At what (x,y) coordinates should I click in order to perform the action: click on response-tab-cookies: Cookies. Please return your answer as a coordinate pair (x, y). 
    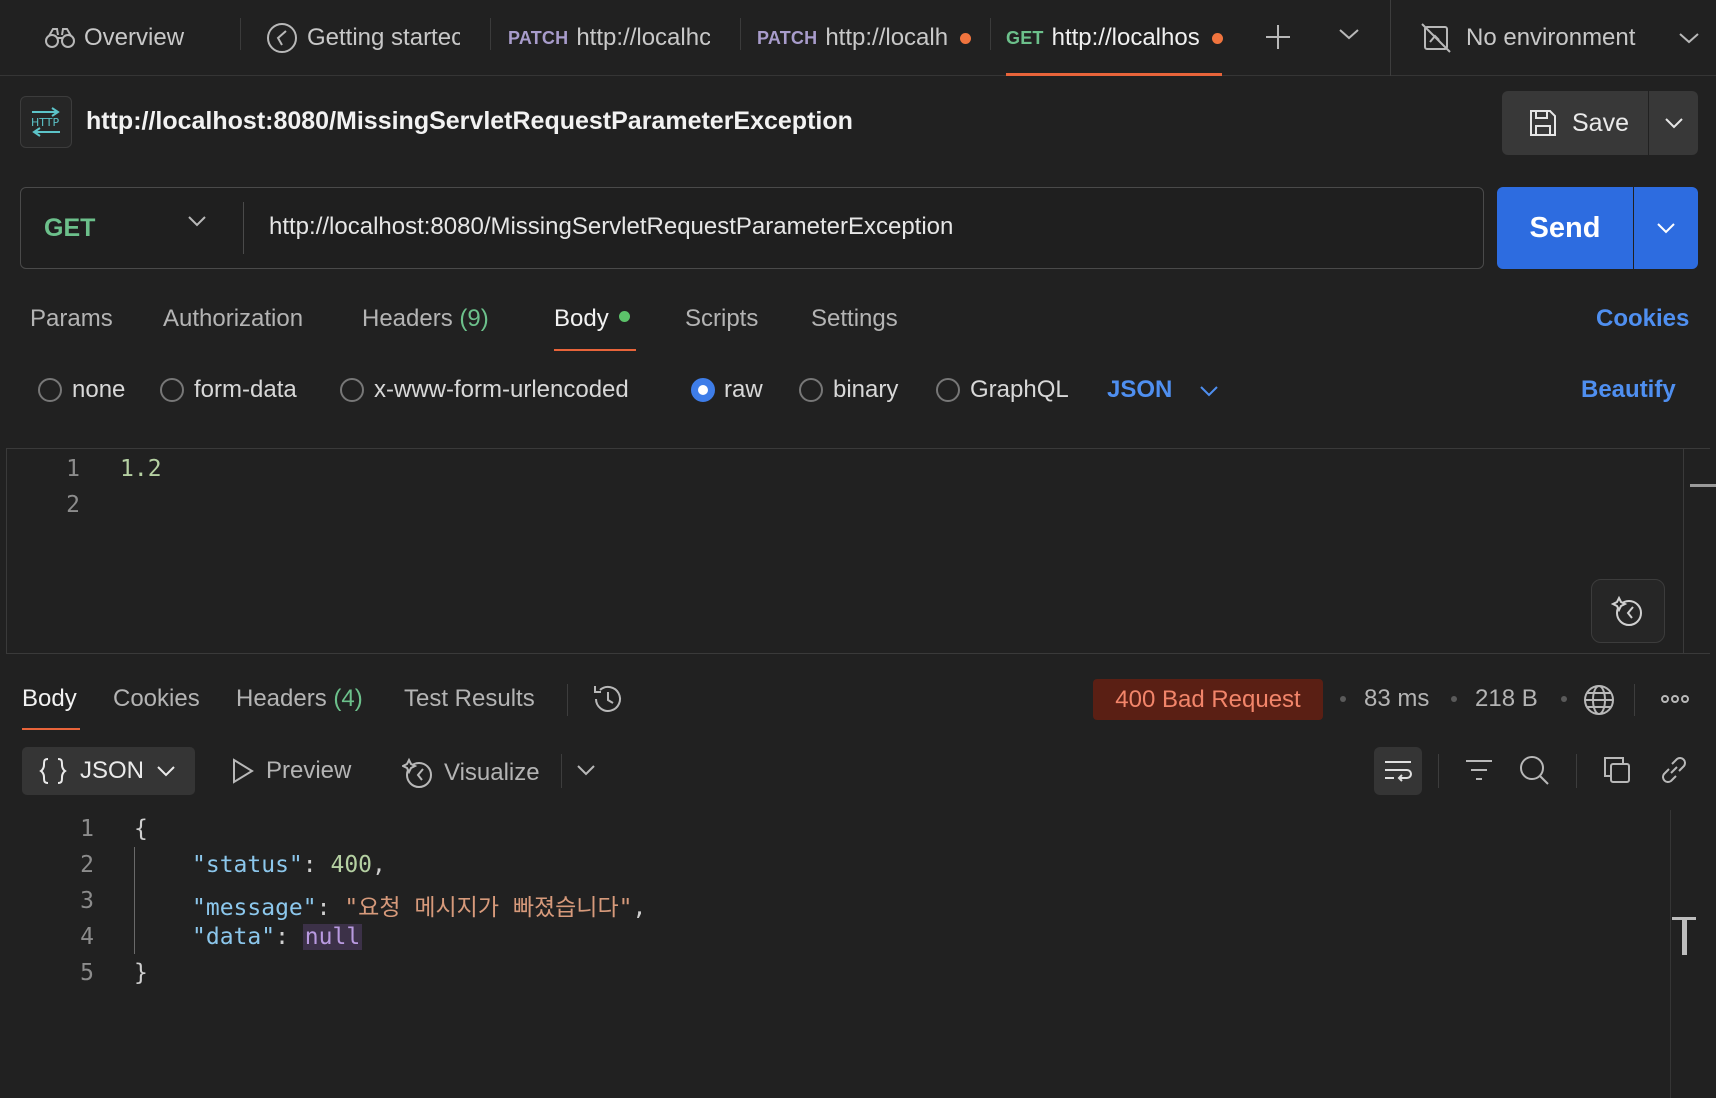
    Looking at the image, I should click on (156, 699).